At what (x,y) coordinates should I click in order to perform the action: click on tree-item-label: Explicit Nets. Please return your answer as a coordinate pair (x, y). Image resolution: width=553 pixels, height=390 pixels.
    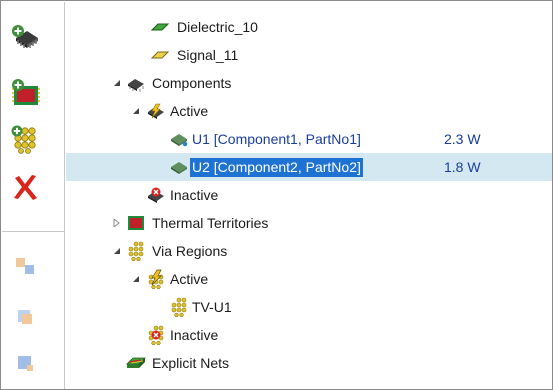
    Looking at the image, I should click on (191, 363).